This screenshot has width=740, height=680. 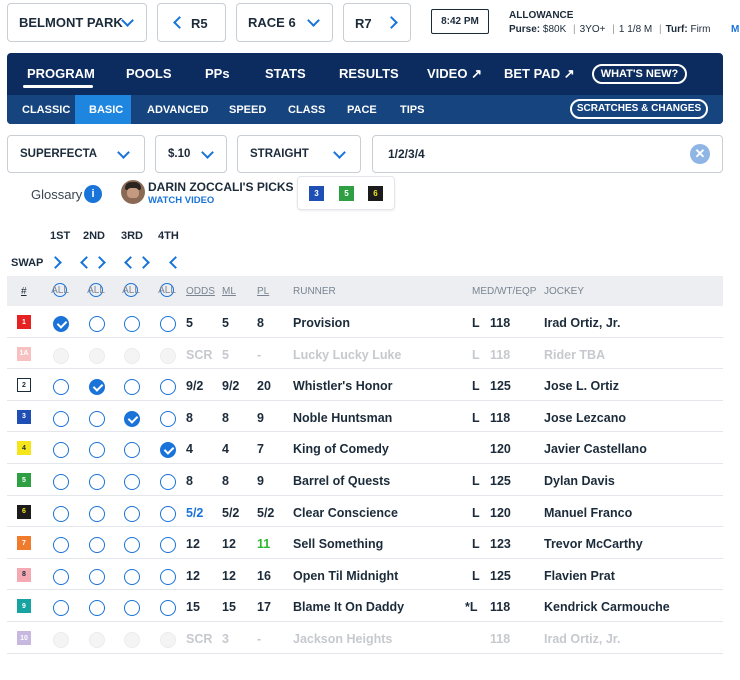 I want to click on jockey-name: Jose Lezcano, so click(x=585, y=417).